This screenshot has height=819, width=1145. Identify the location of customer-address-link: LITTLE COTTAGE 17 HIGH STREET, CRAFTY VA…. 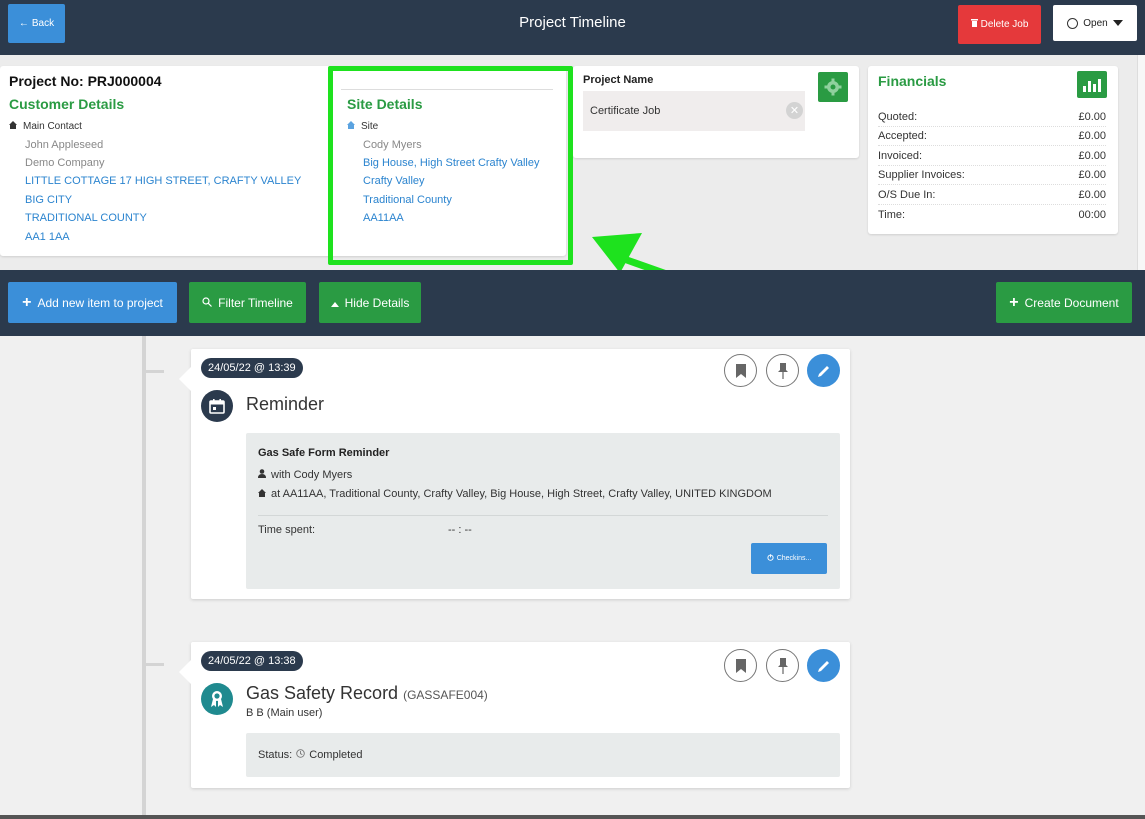
(163, 181).